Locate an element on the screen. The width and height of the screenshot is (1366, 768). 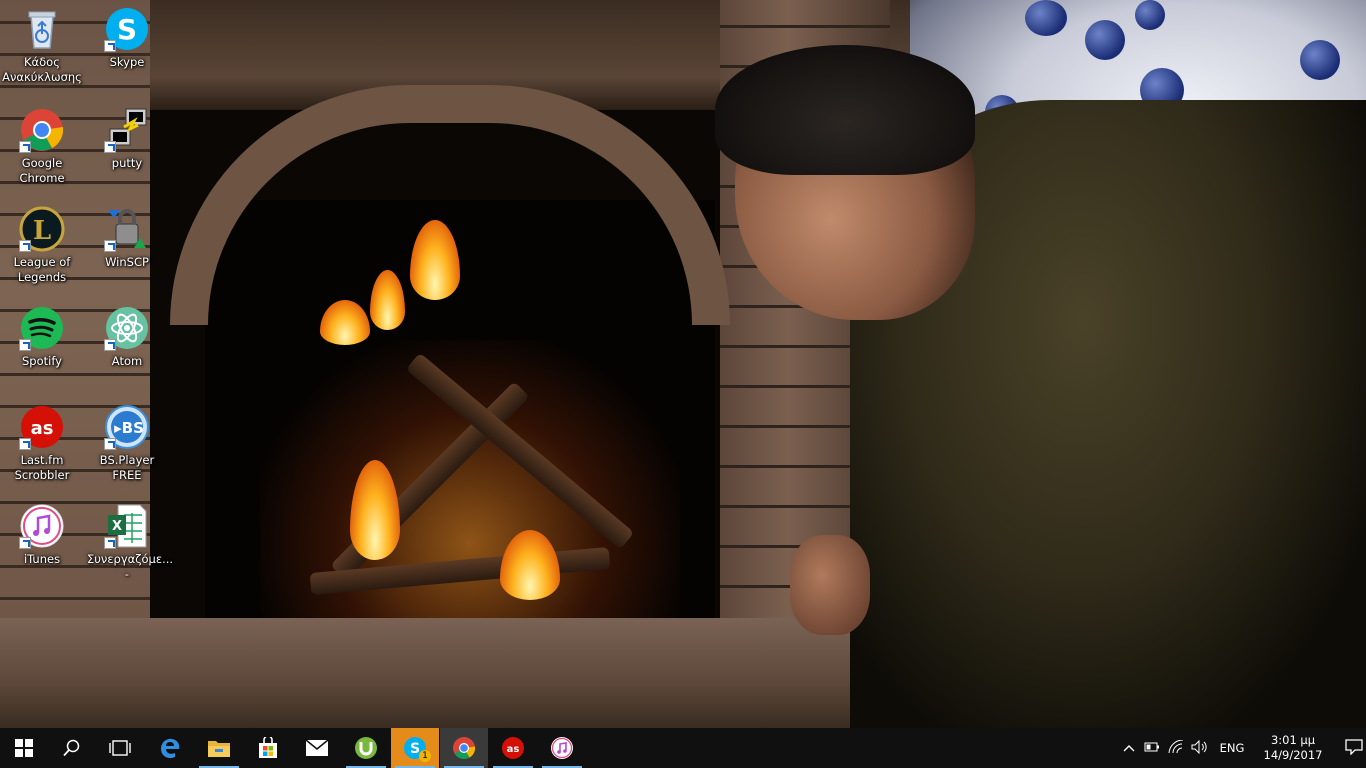
desktop-icon-itunes: iTunes is located at coordinates (42, 535).